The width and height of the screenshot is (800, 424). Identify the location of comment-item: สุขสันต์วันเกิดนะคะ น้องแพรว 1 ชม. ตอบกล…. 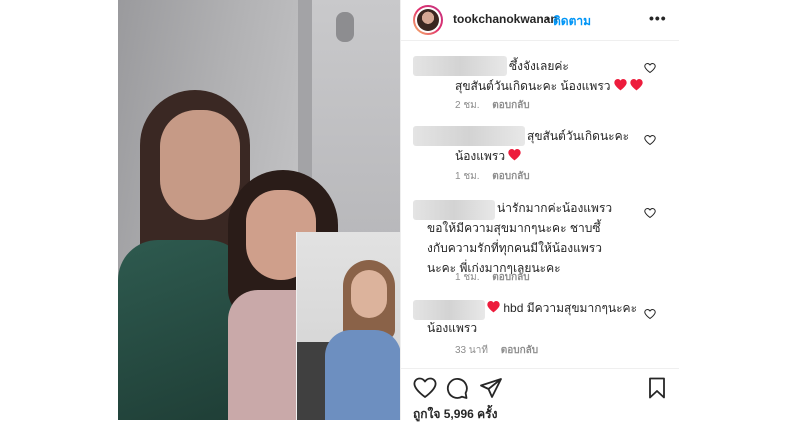
(540, 155).